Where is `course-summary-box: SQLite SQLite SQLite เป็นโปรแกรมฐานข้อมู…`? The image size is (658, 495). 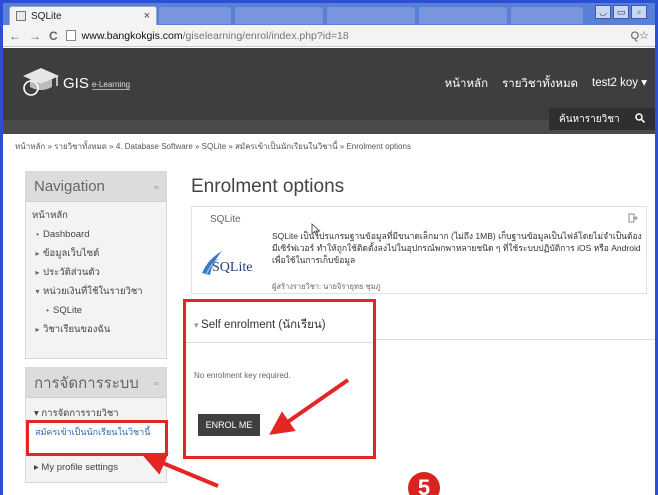
course-summary-box: SQLite SQLite SQLite เป็นโปรแกรมฐานข้อมู… is located at coordinates (419, 250).